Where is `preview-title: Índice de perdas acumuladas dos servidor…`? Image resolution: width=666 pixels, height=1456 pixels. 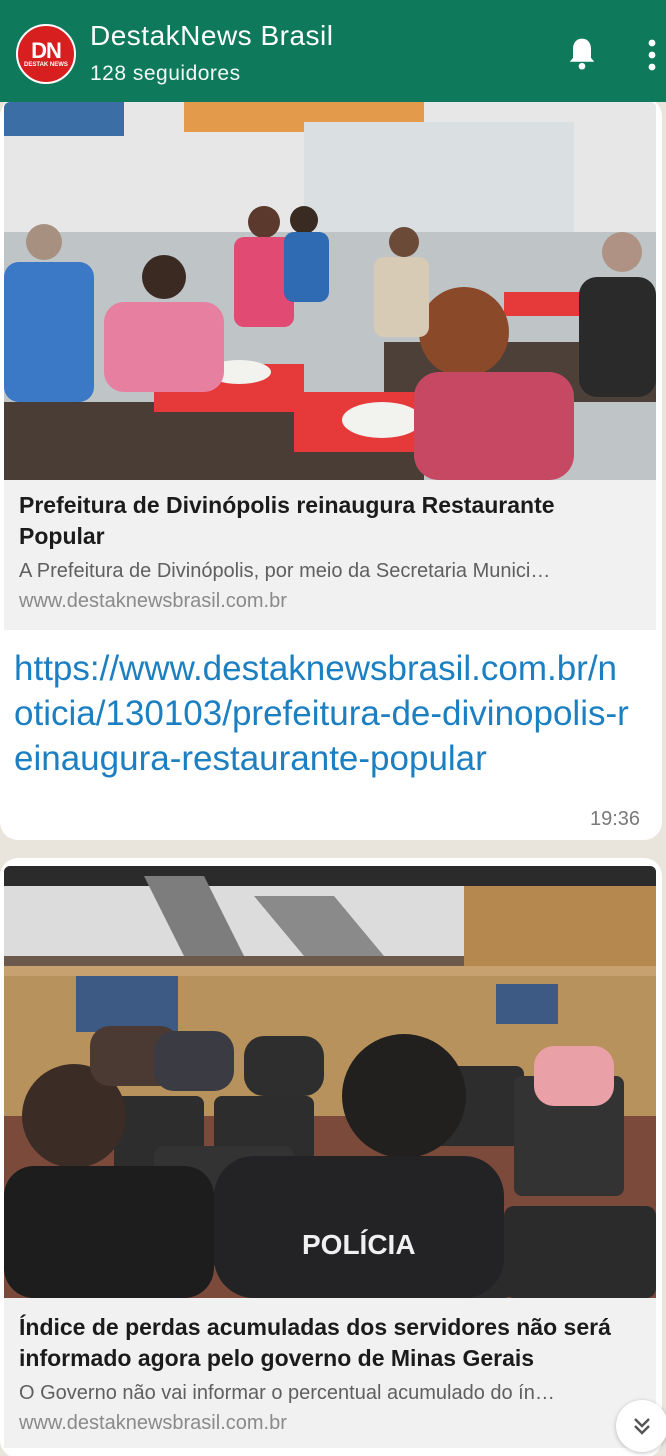 preview-title: Índice de perdas acumuladas dos servidor… is located at coordinates (315, 1342).